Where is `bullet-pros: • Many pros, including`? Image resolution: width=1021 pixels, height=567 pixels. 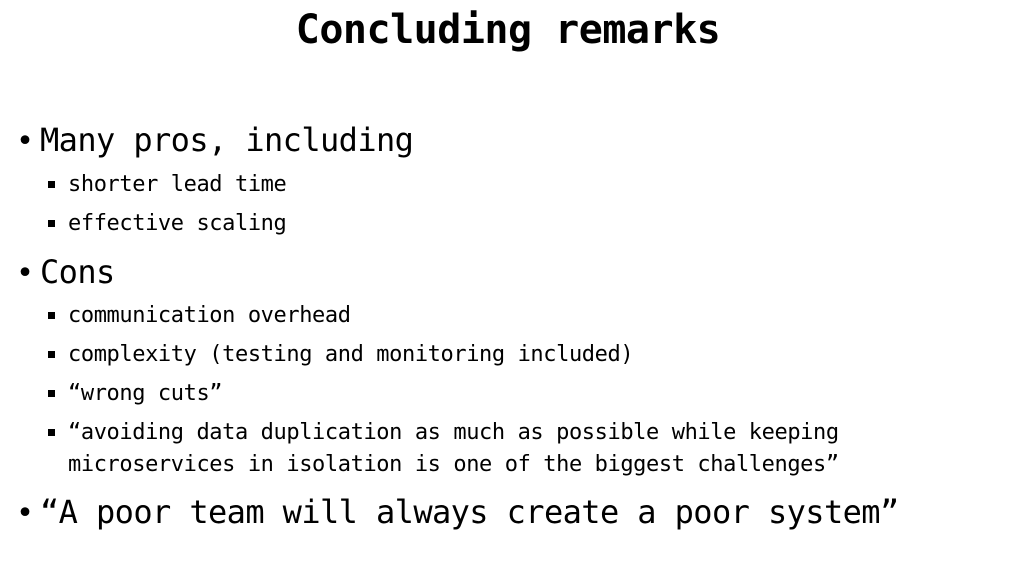
bullet-pros: • Many pros, including is located at coordinates (511, 141).